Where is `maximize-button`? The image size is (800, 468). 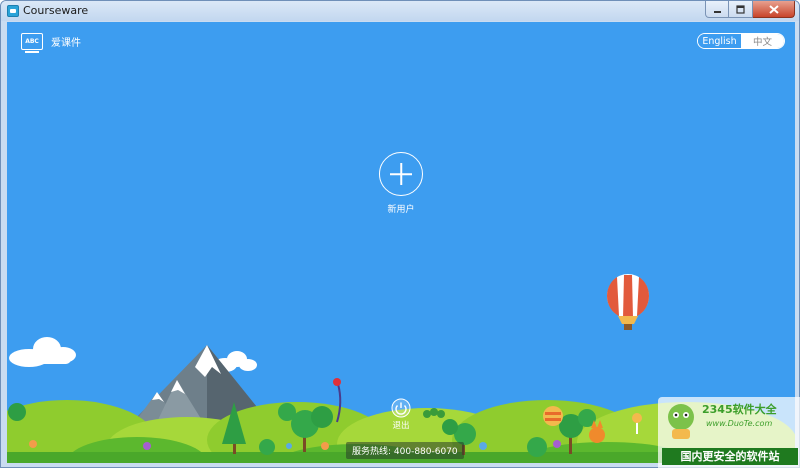
maximize-button is located at coordinates (741, 9).